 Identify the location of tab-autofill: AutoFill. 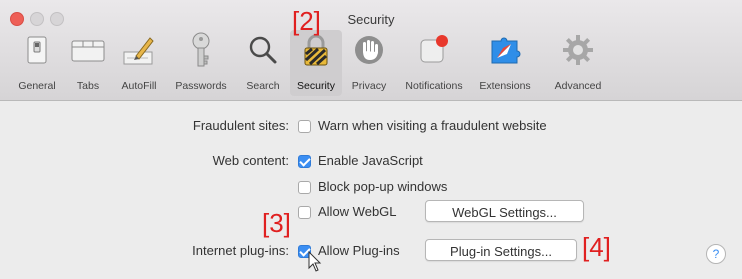
(139, 63).